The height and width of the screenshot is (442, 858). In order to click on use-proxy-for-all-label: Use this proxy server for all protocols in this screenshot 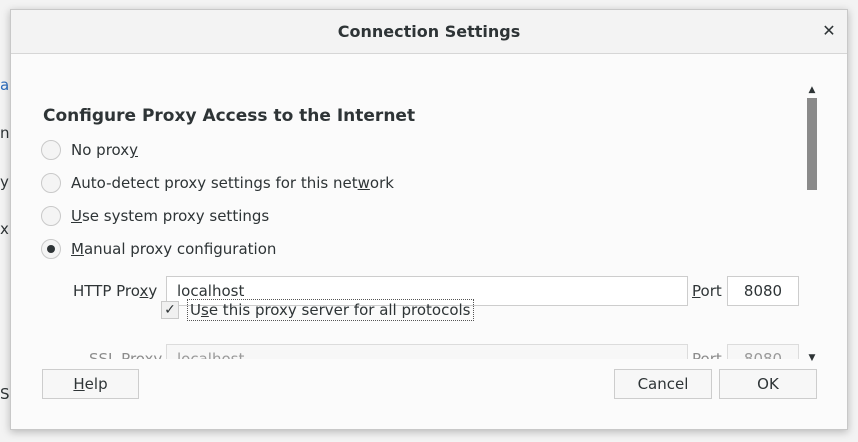, I will do `click(330, 310)`.